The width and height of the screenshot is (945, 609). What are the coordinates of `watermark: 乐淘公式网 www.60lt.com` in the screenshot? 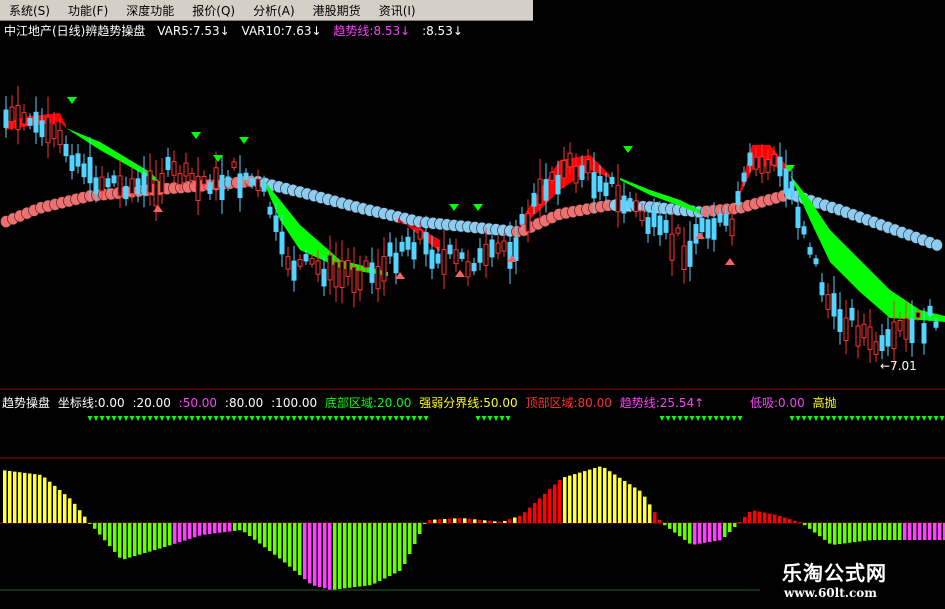 It's located at (852, 581).